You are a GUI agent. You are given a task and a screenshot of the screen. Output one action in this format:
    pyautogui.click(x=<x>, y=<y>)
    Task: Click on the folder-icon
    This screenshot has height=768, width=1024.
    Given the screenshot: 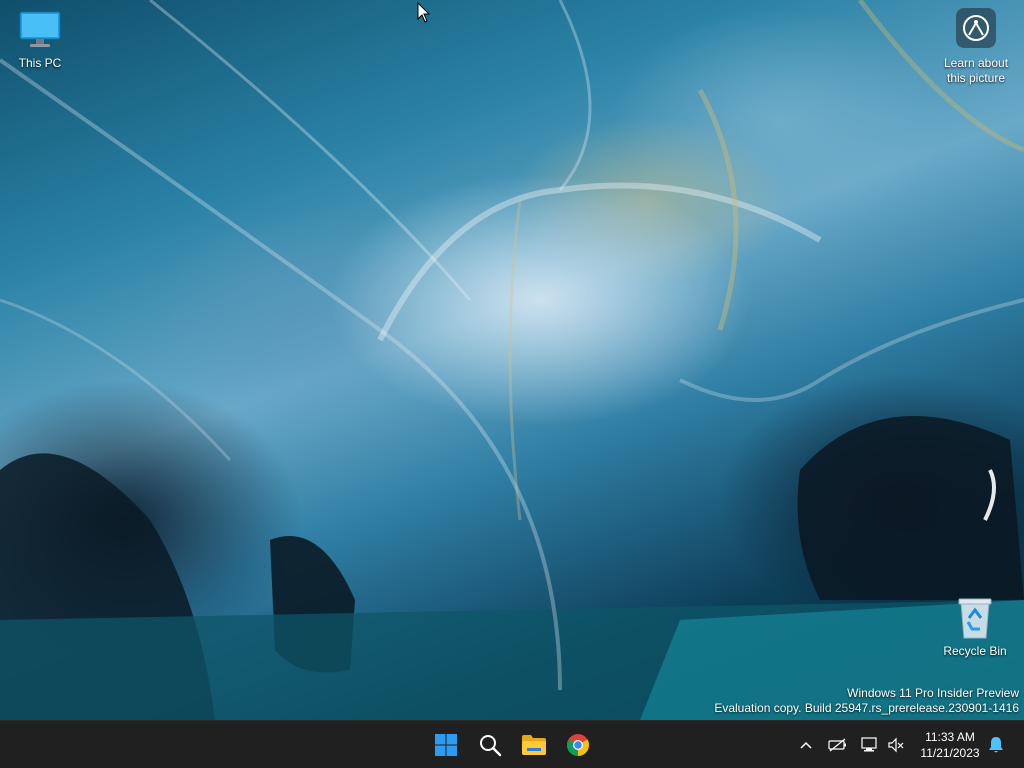 What is the action you would take?
    pyautogui.click(x=534, y=745)
    